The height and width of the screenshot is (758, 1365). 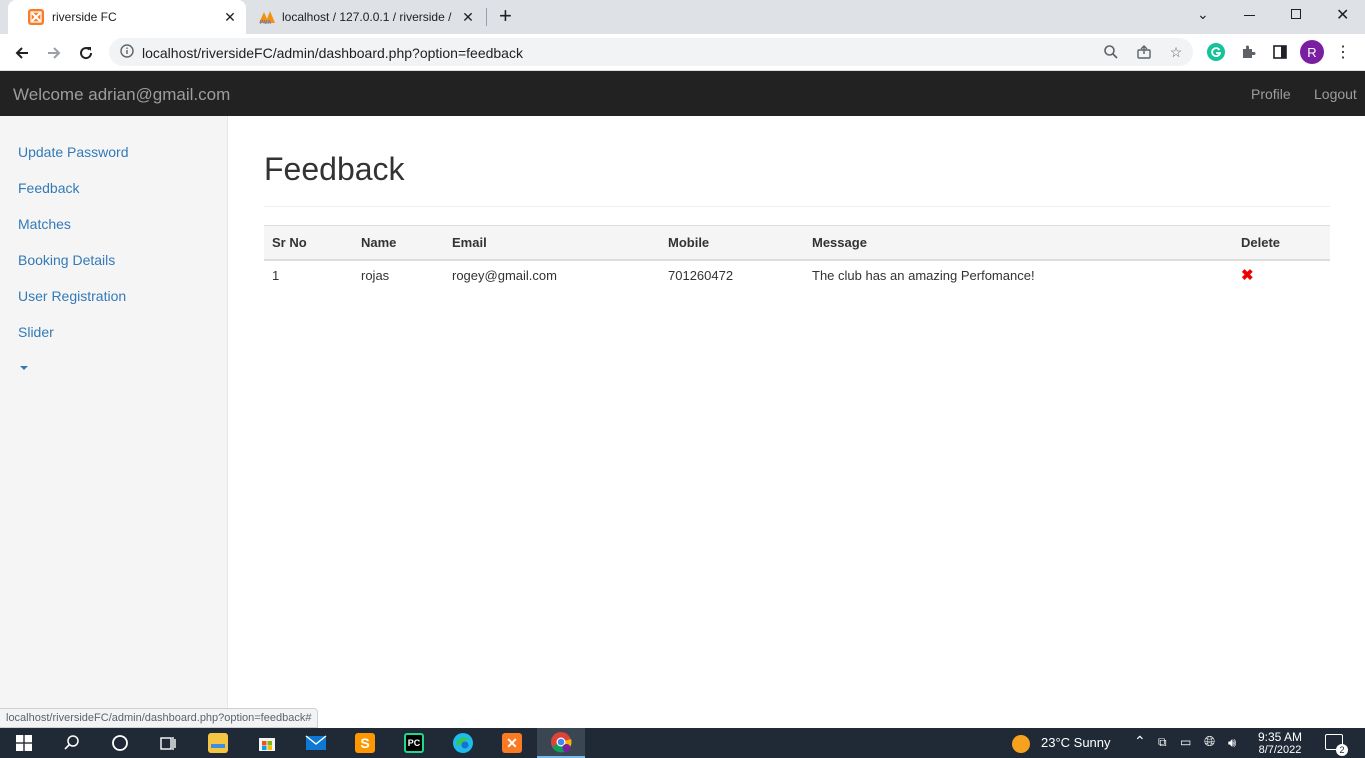 I want to click on weather-sun-icon, so click(x=1021, y=744).